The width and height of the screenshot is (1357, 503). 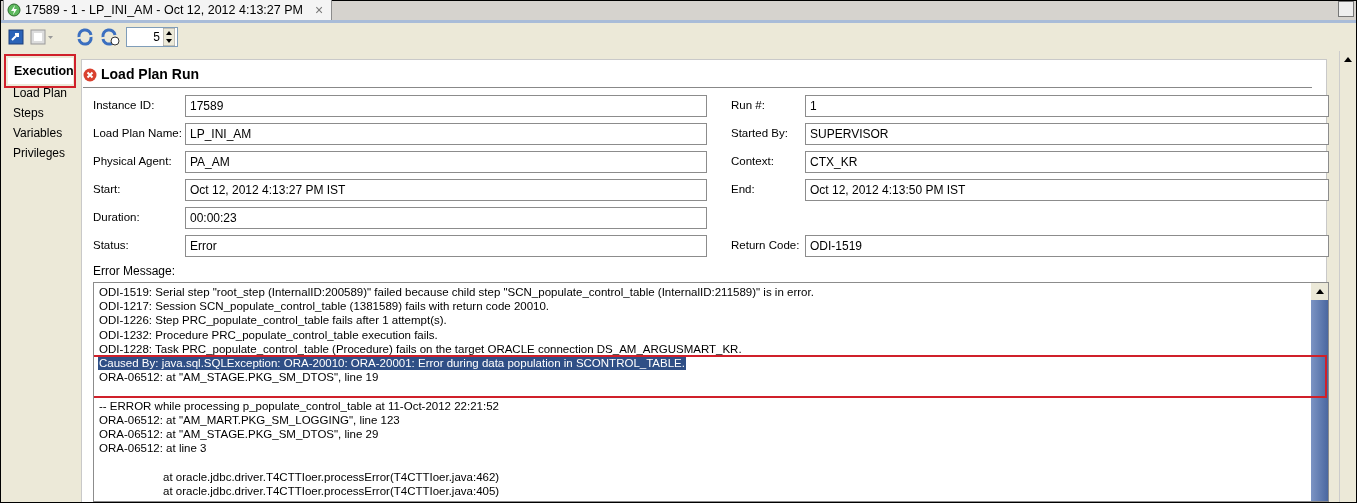 What do you see at coordinates (150, 74) in the screenshot?
I see `panel-title: Load Plan Run` at bounding box center [150, 74].